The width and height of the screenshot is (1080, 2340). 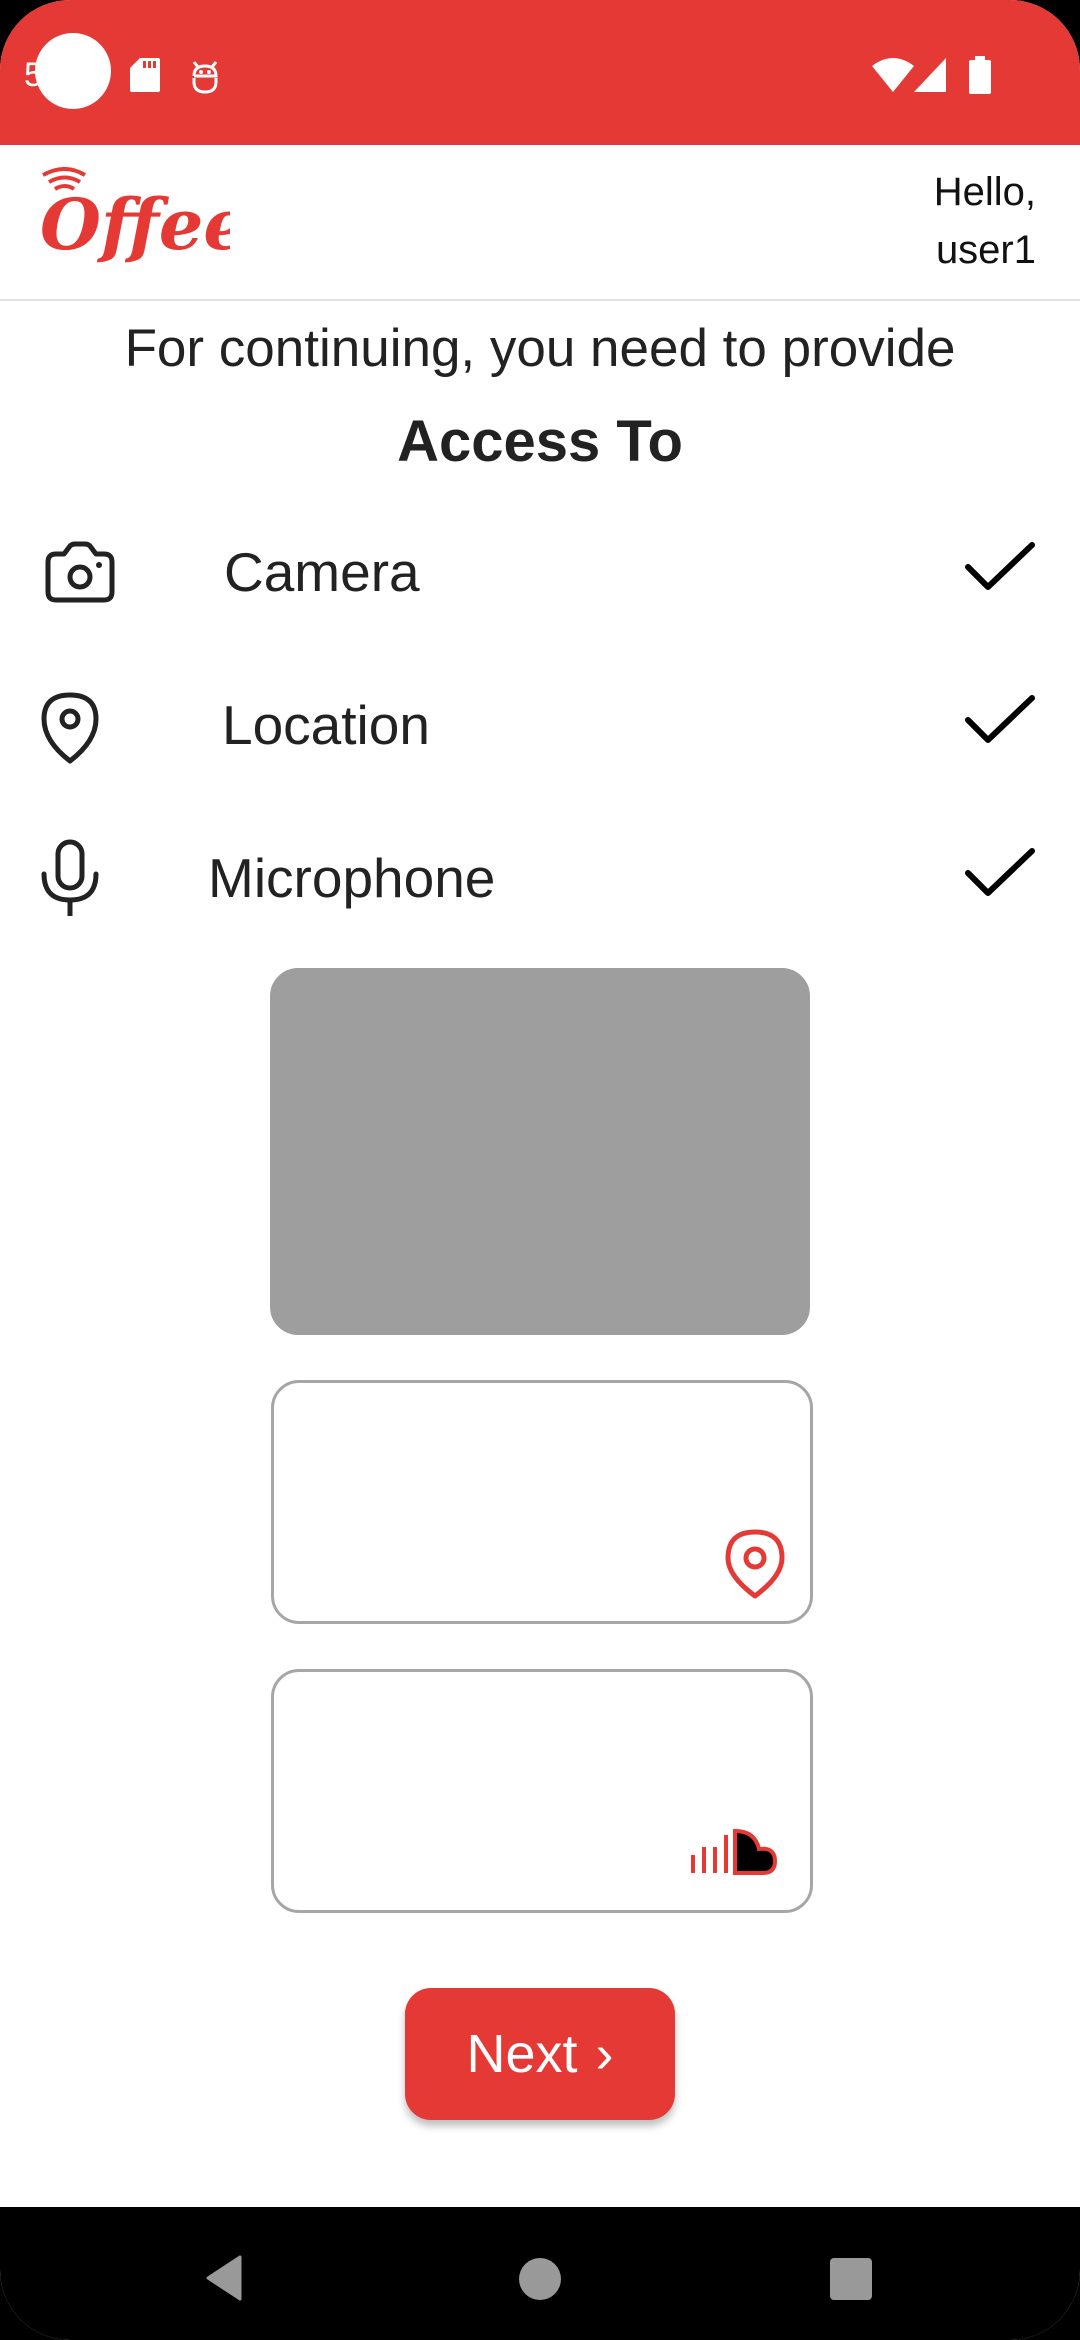 What do you see at coordinates (542, 1502) in the screenshot?
I see `location-field` at bounding box center [542, 1502].